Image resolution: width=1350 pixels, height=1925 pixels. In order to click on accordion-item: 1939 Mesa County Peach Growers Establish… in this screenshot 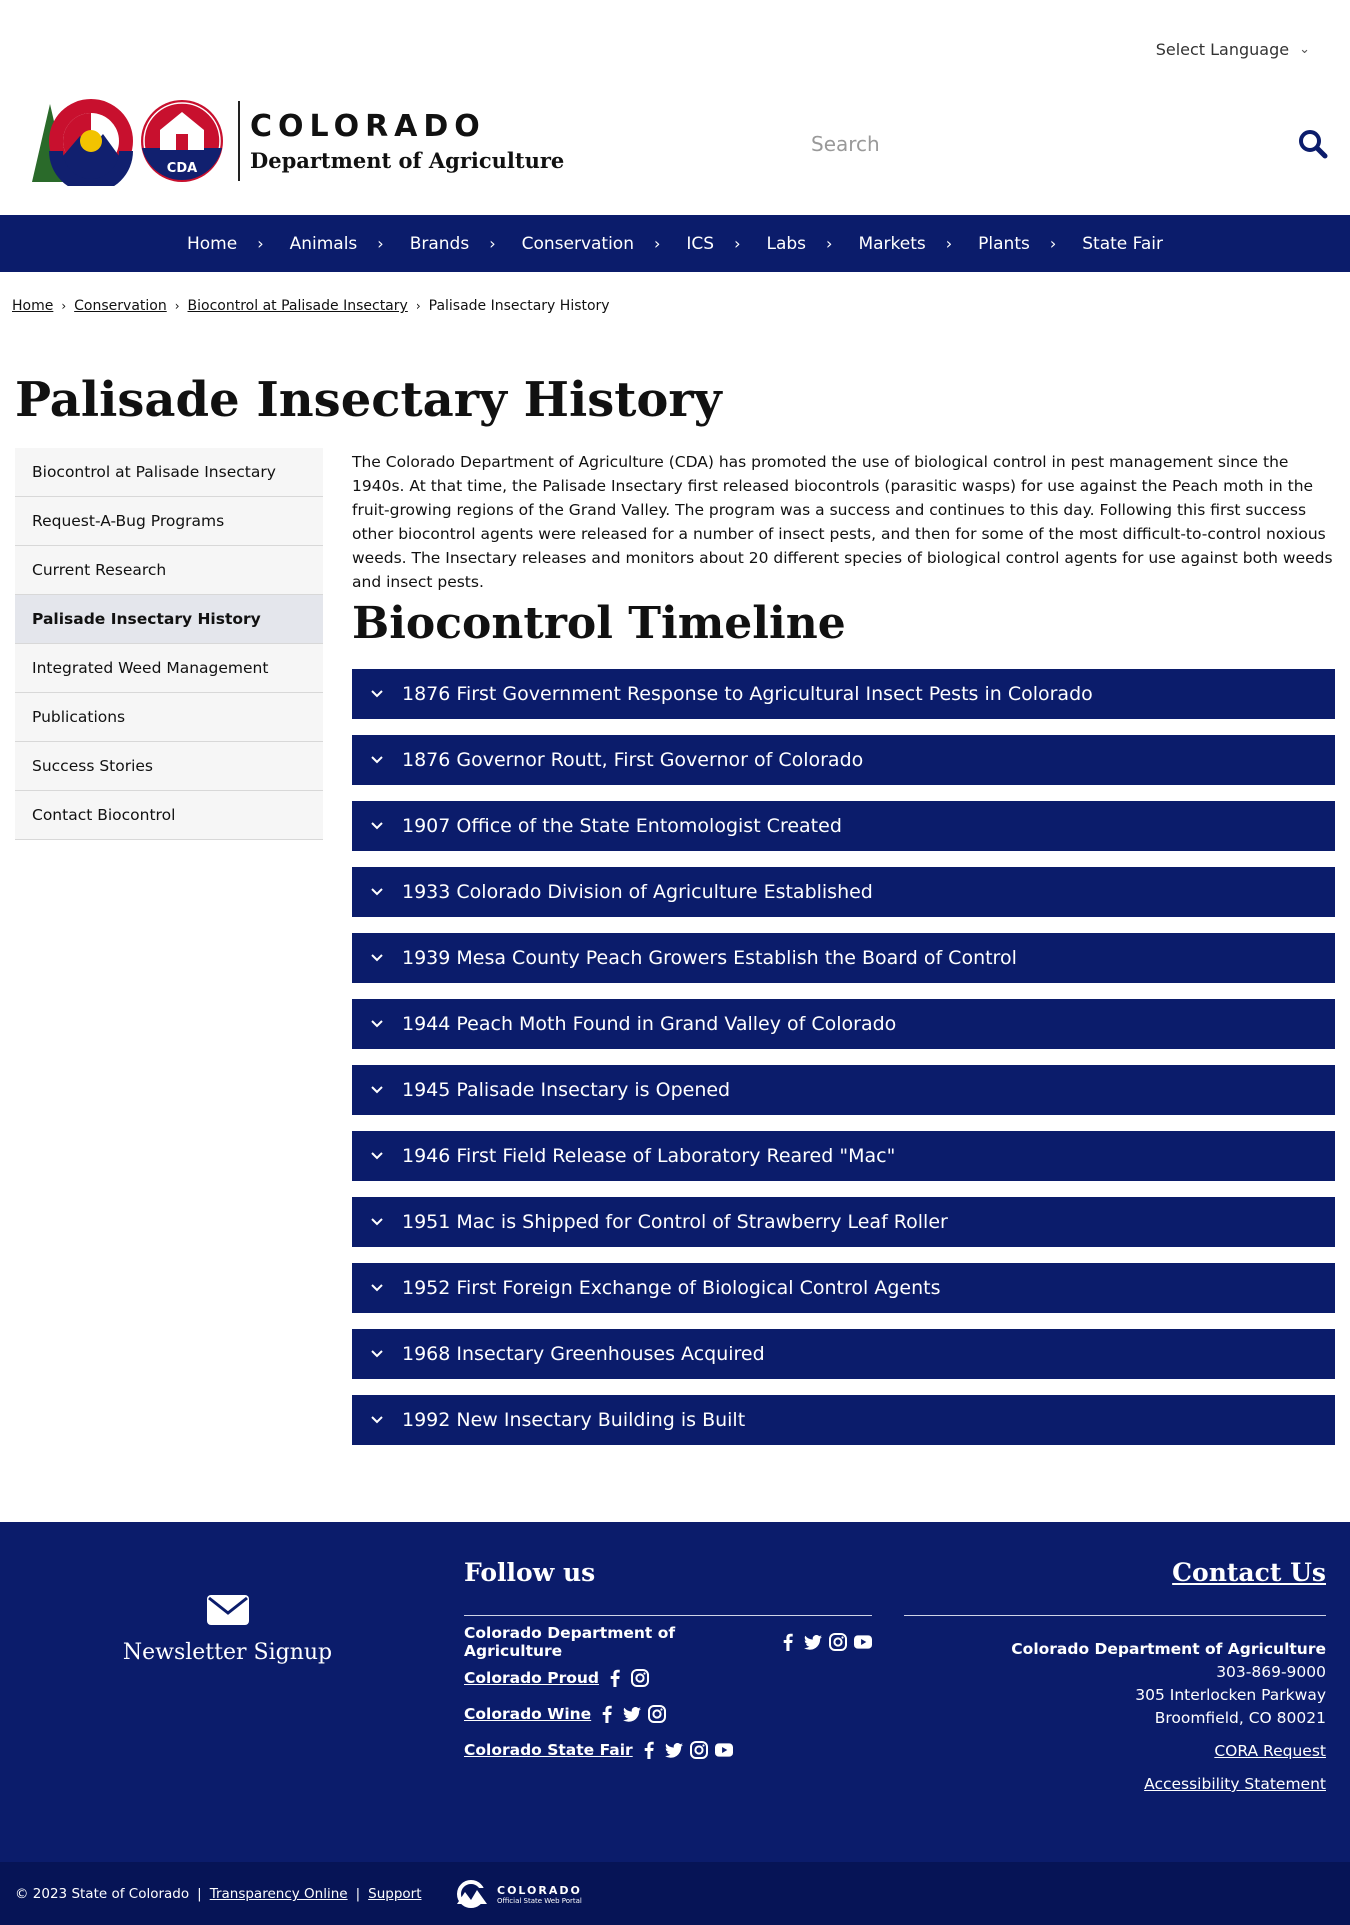, I will do `click(843, 958)`.